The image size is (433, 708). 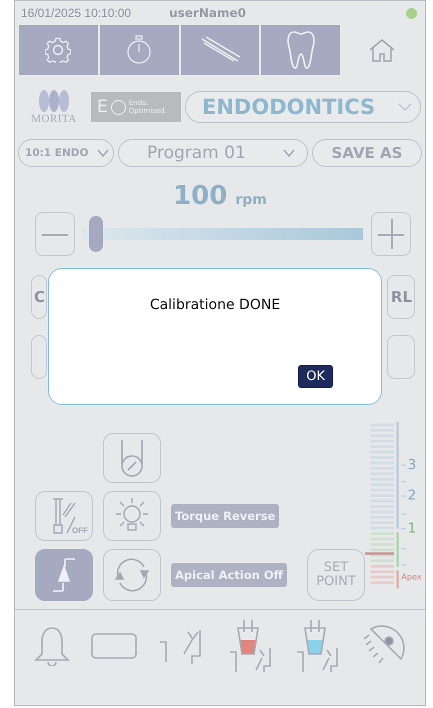 I want to click on handpiece-tab, so click(x=220, y=50).